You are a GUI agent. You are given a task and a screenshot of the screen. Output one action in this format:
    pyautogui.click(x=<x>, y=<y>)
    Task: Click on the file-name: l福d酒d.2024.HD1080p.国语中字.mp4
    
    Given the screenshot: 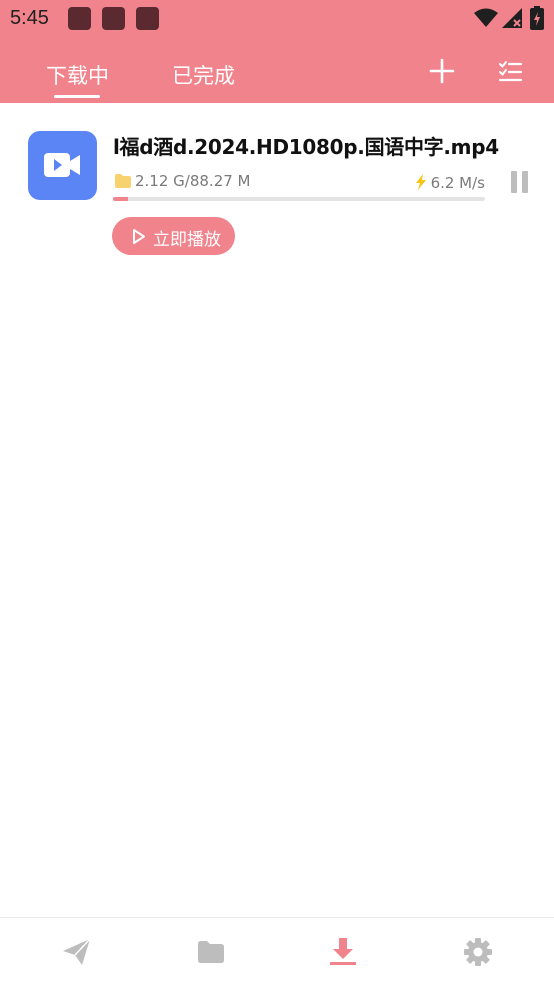 What is the action you would take?
    pyautogui.click(x=306, y=147)
    